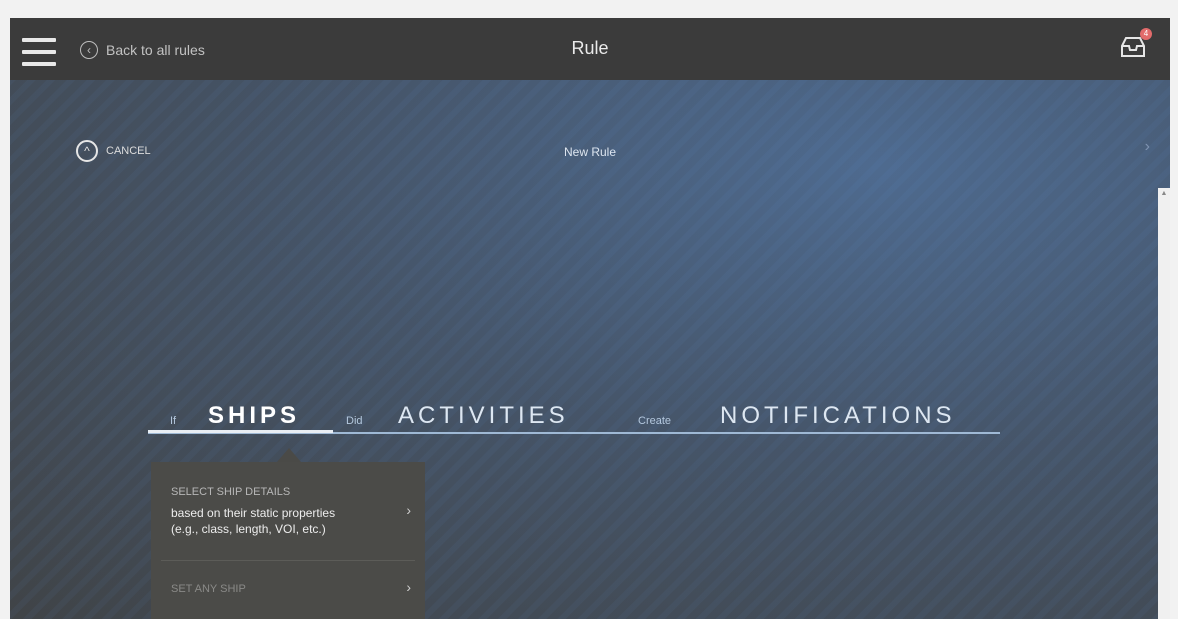 This screenshot has height=619, width=1178. Describe the element at coordinates (655, 421) in the screenshot. I see `create-label: Create` at that location.